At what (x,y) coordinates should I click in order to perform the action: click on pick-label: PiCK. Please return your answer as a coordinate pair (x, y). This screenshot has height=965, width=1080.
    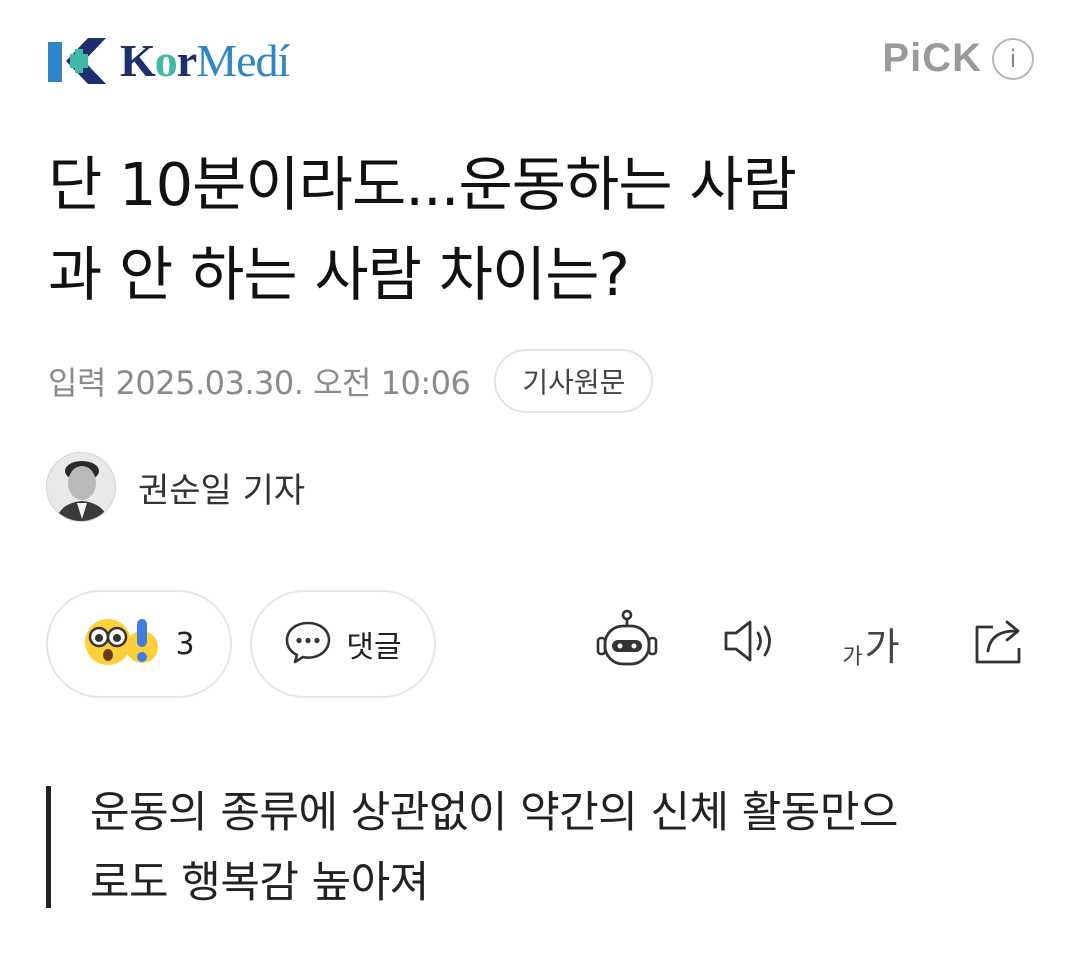
    Looking at the image, I should click on (932, 58).